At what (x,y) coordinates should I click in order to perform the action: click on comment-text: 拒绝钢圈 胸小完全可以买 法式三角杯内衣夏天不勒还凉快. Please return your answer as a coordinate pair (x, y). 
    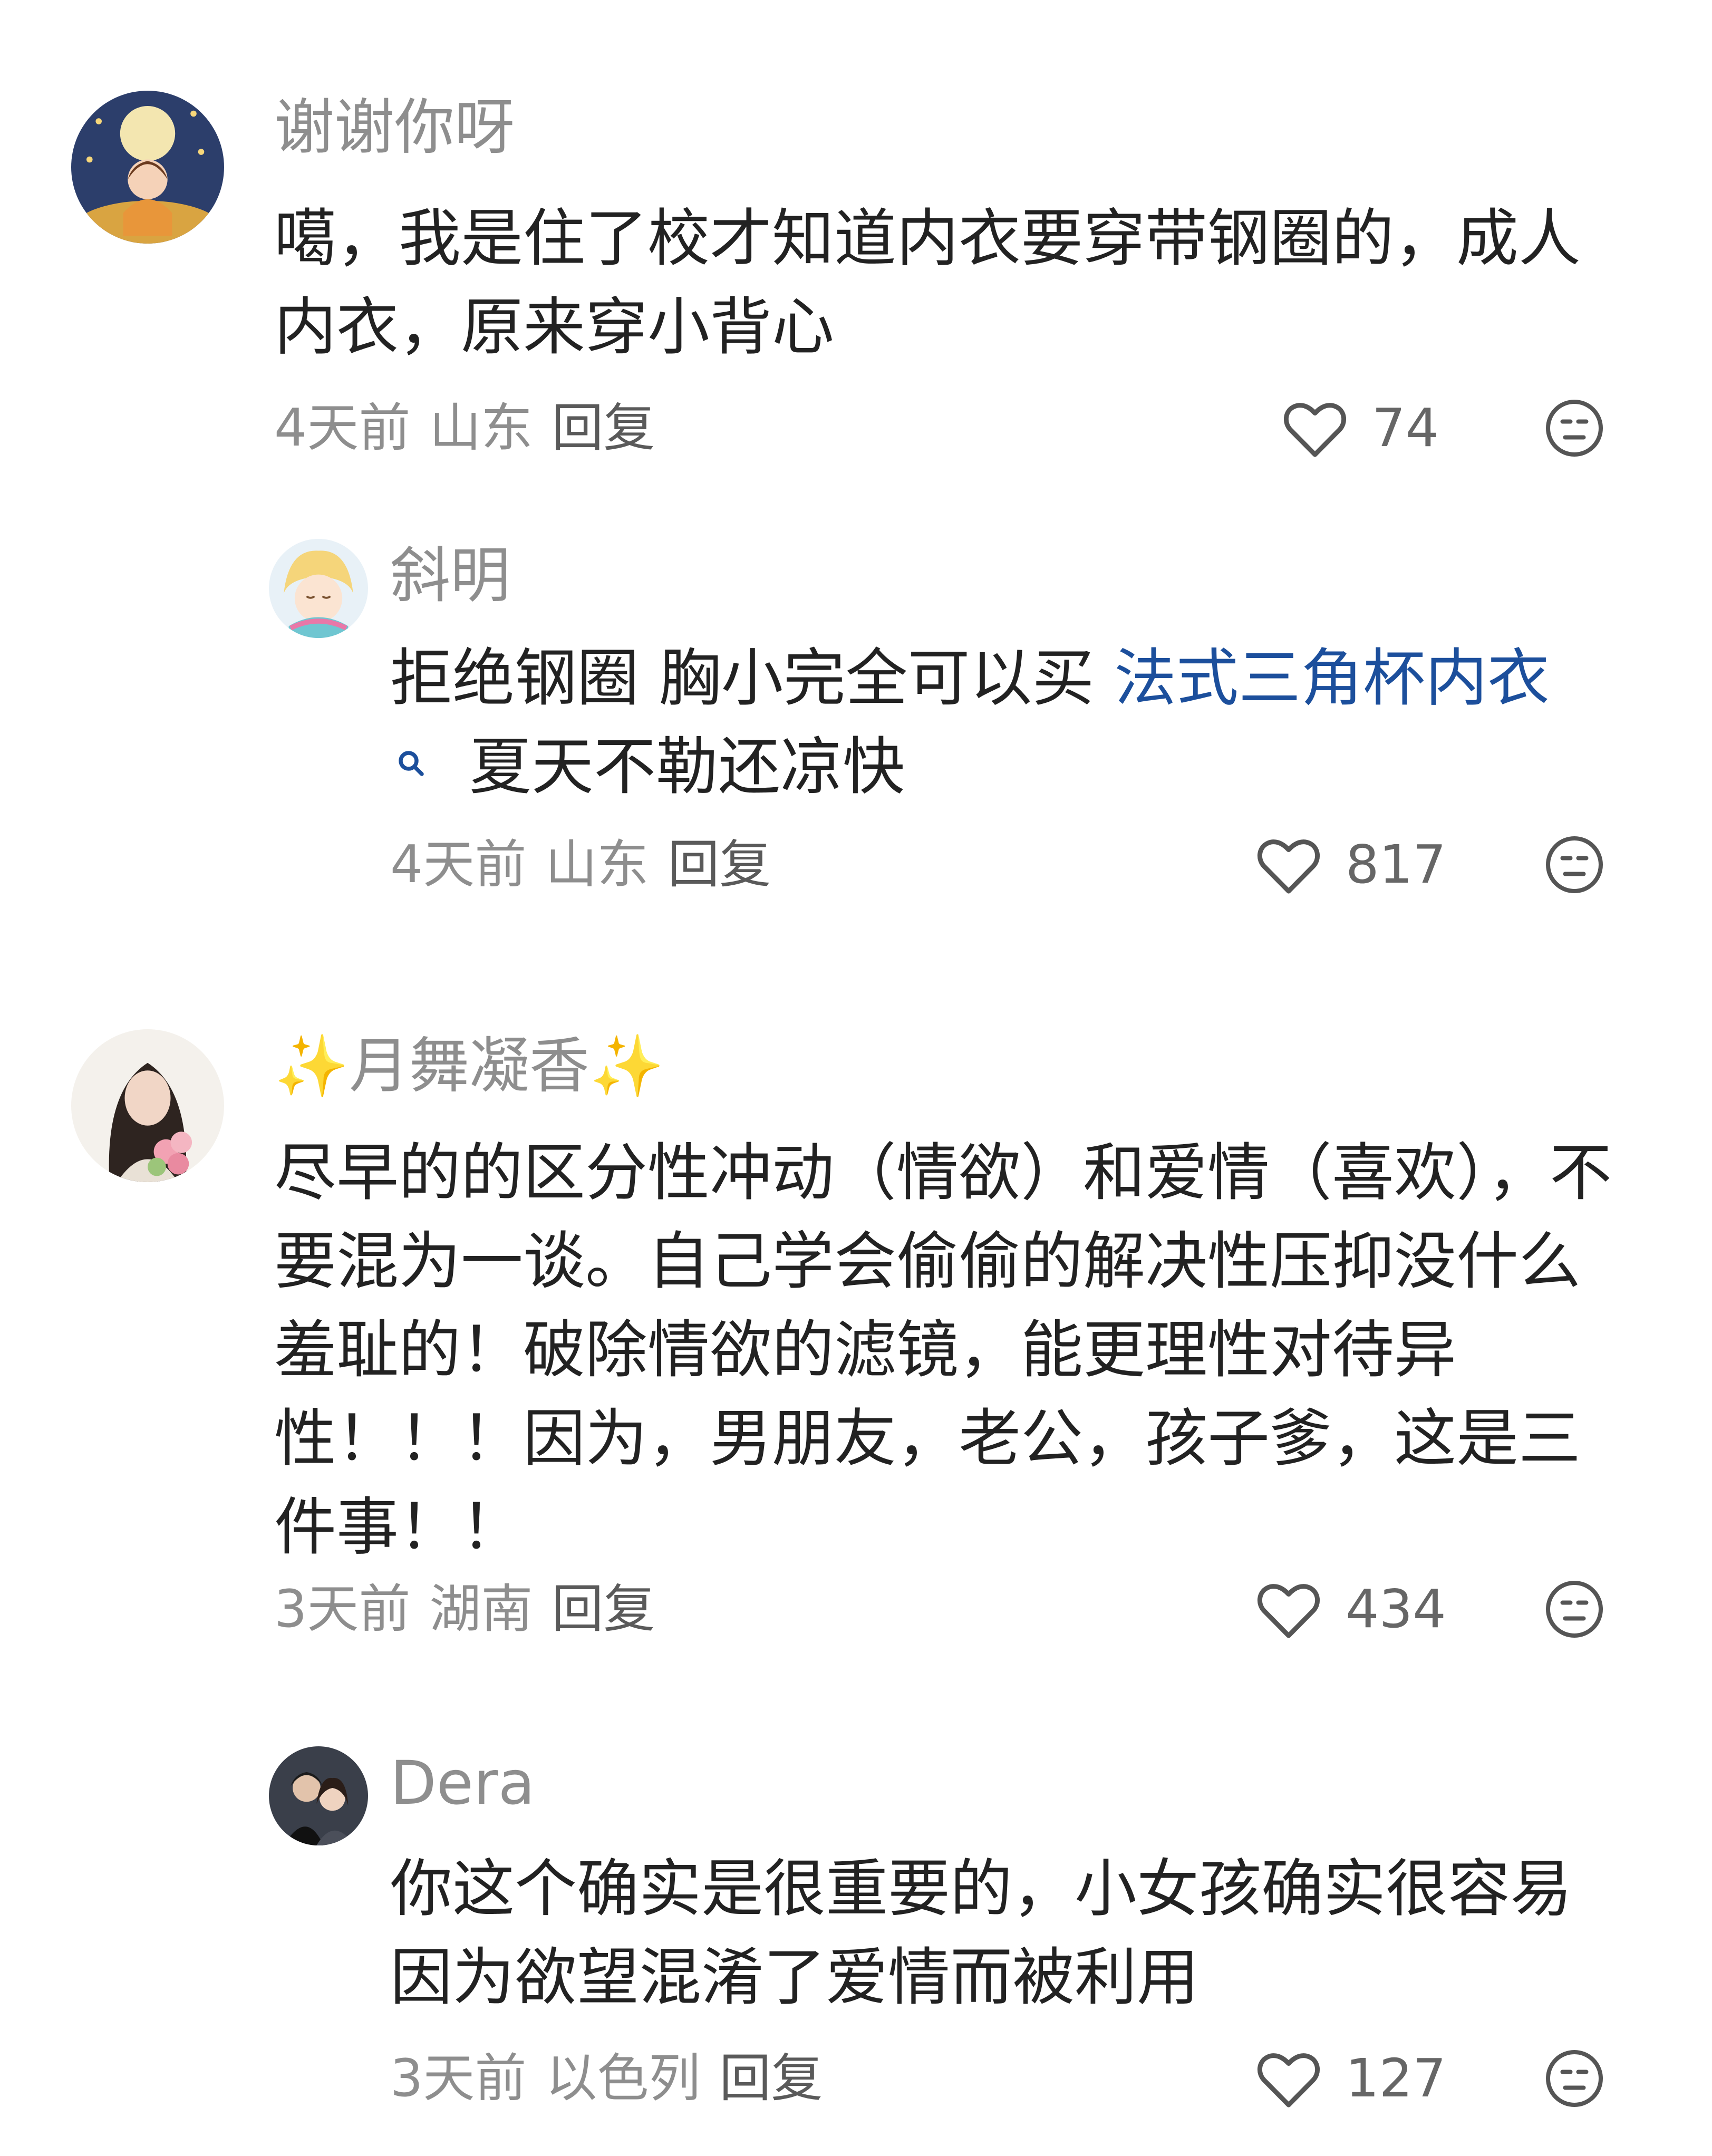
    Looking at the image, I should click on (1017, 722).